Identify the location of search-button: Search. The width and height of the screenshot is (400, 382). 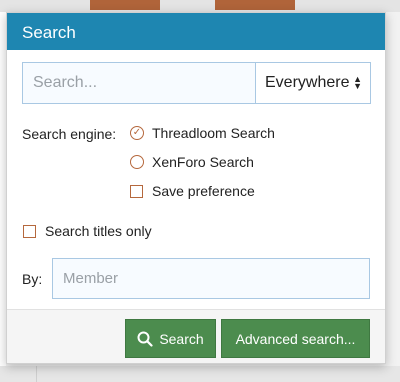
(170, 338).